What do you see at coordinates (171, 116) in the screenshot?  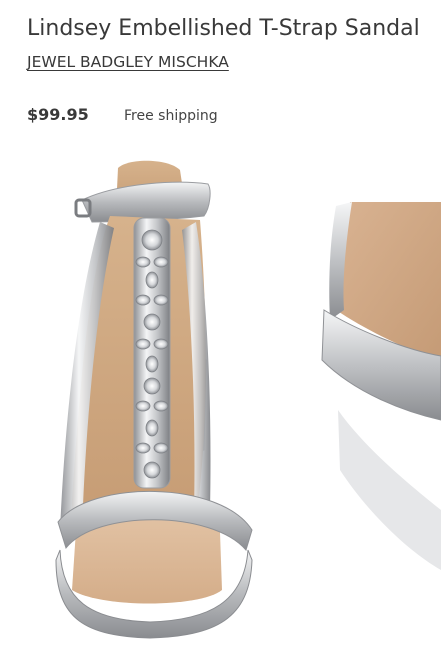 I see `shipping-info: Free shipping` at bounding box center [171, 116].